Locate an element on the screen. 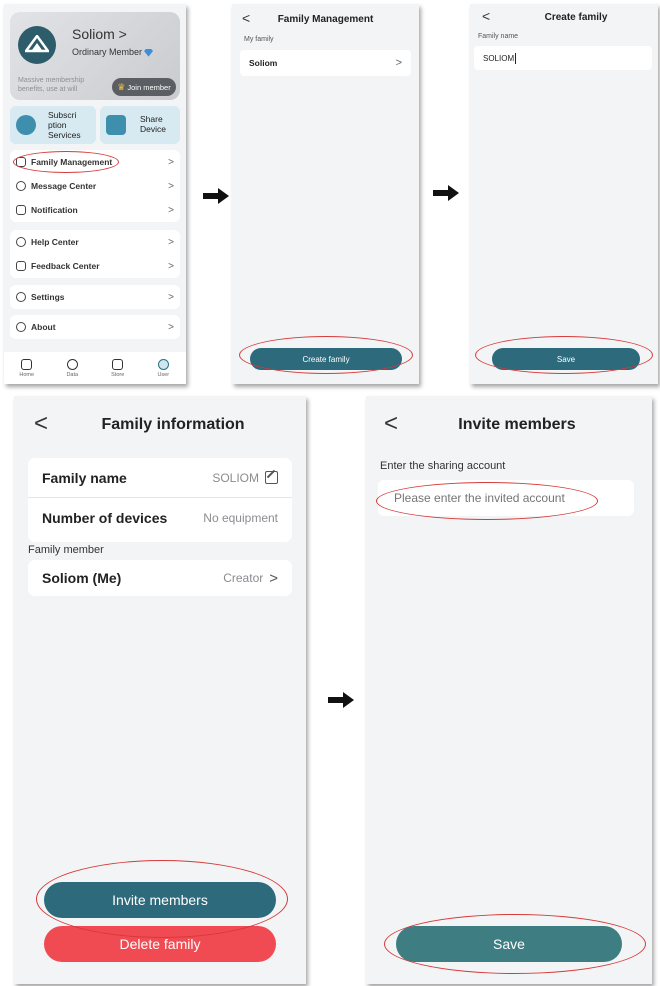 Image resolution: width=660 pixels, height=986 pixels. family-name-value-wrap: SOLIOM is located at coordinates (245, 478).